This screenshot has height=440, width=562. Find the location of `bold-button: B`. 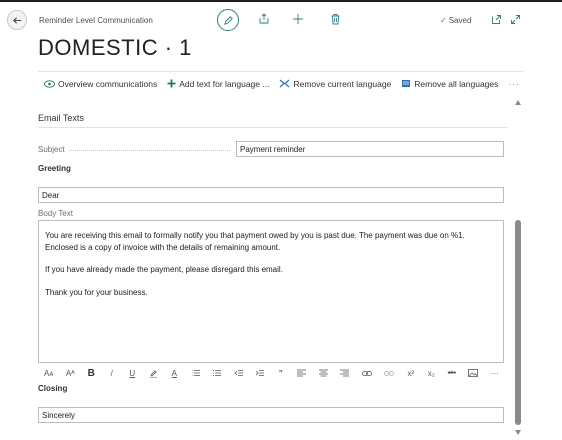

bold-button: B is located at coordinates (91, 373).